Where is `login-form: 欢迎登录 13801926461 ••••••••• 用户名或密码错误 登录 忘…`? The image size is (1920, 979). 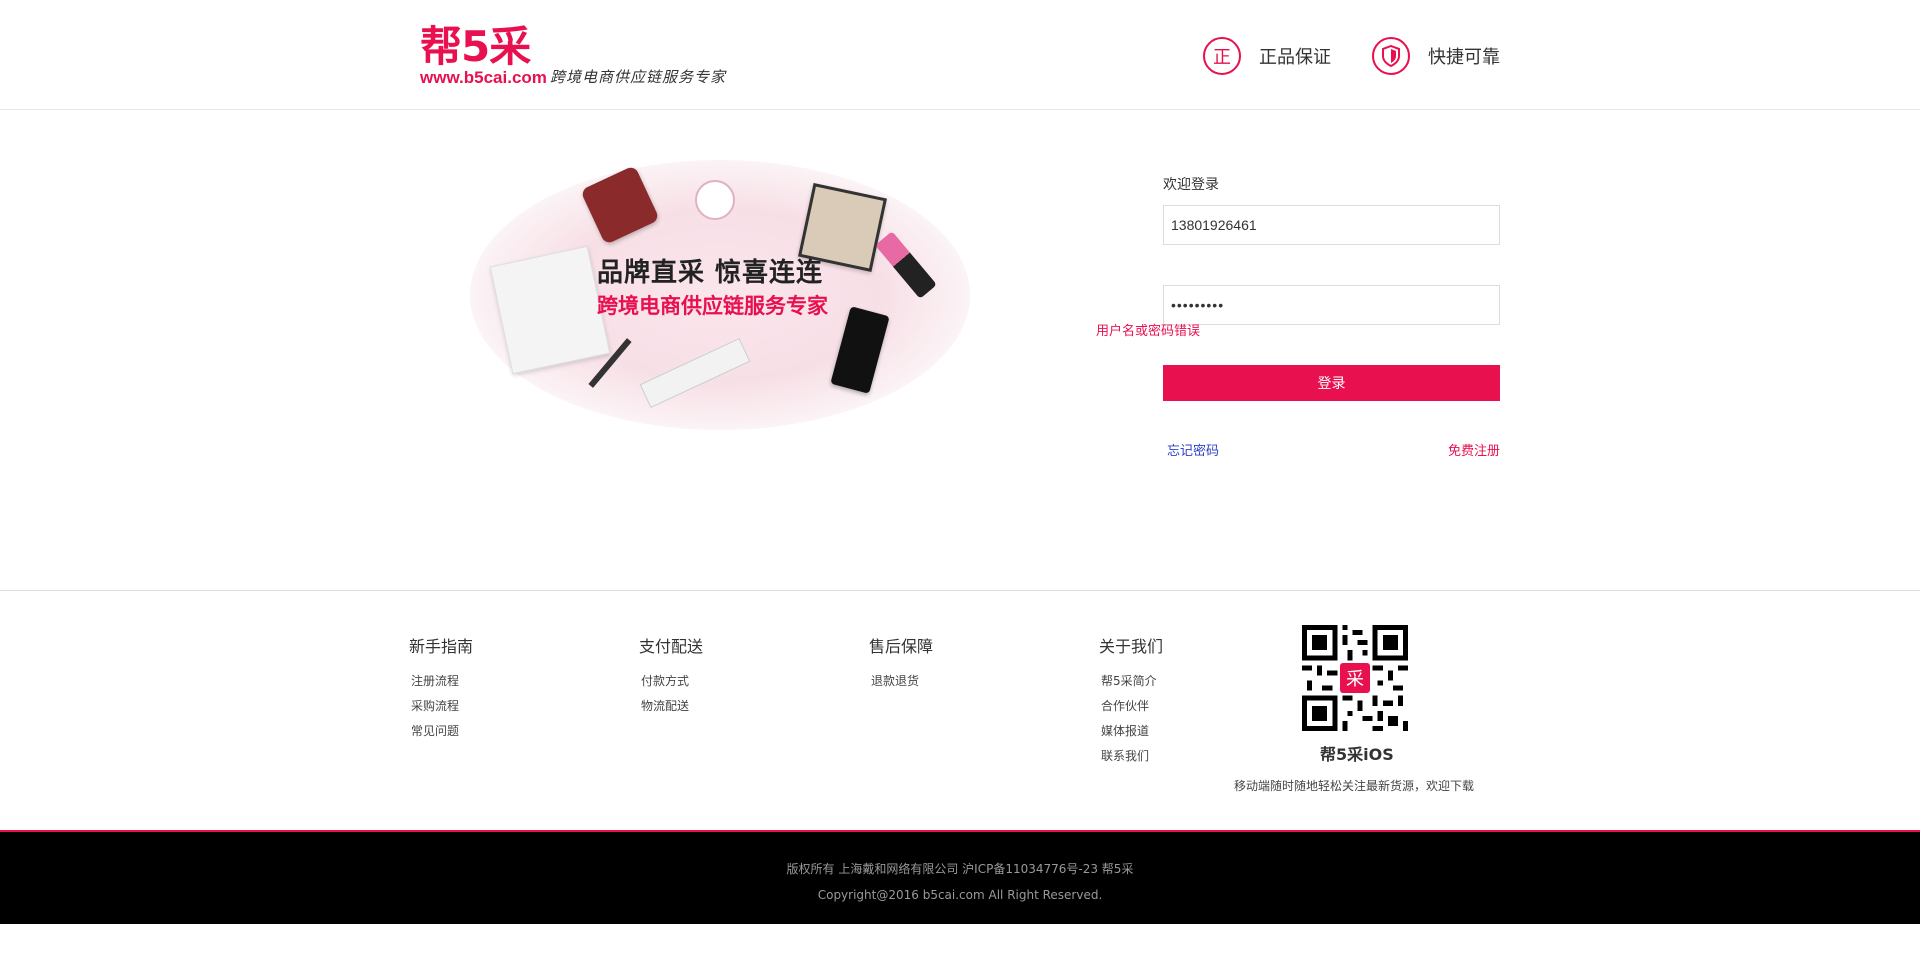 login-form: 欢迎登录 13801926461 ••••••••• 用户名或密码错误 登录 忘… is located at coordinates (1298, 316).